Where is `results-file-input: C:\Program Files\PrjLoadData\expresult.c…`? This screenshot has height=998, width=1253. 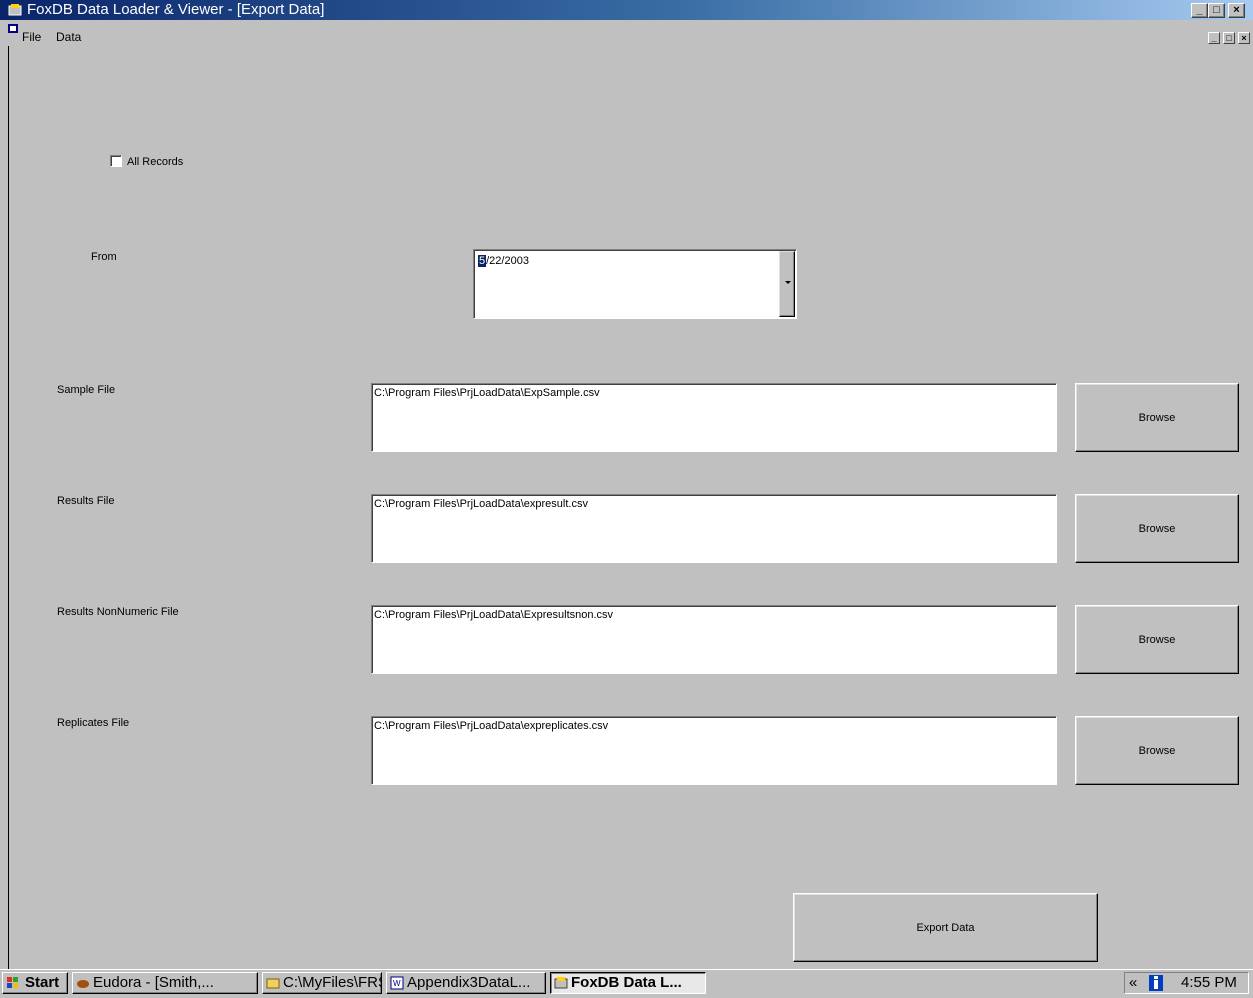 results-file-input: C:\Program Files\PrjLoadData\expresult.c… is located at coordinates (714, 528).